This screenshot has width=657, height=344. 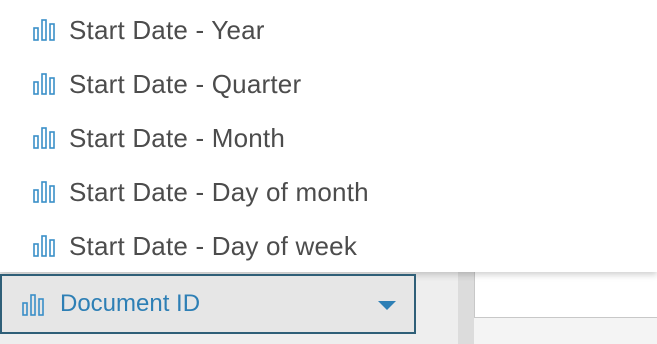 I want to click on menu-item-label: Start Date - Day of month, so click(x=219, y=191).